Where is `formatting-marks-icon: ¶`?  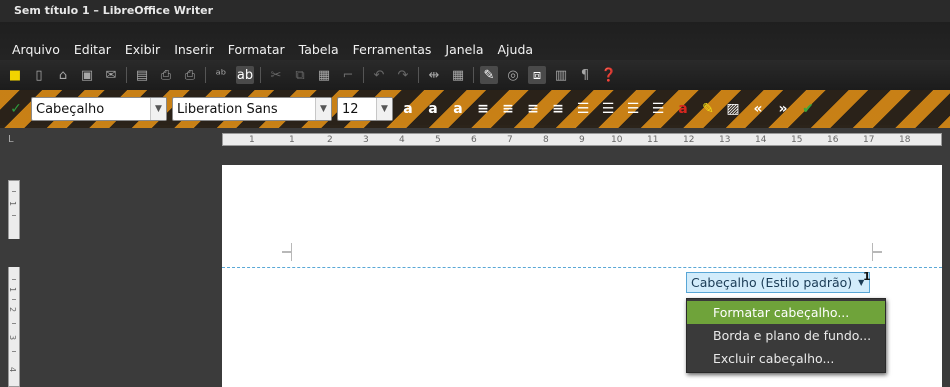 formatting-marks-icon: ¶ is located at coordinates (585, 75).